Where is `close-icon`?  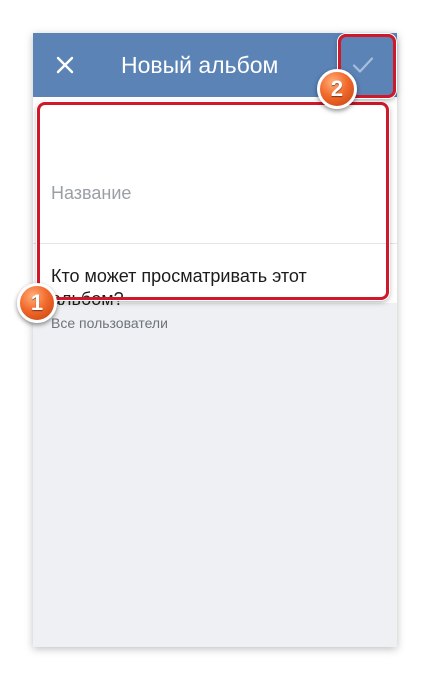 close-icon is located at coordinates (65, 65).